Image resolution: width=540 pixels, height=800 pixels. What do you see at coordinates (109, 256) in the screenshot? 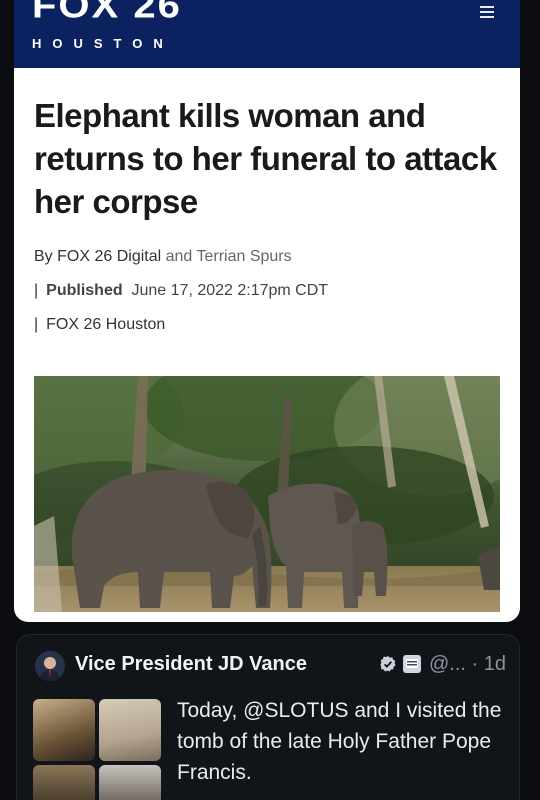
I see `author-link-1: FOX 26 Digital` at bounding box center [109, 256].